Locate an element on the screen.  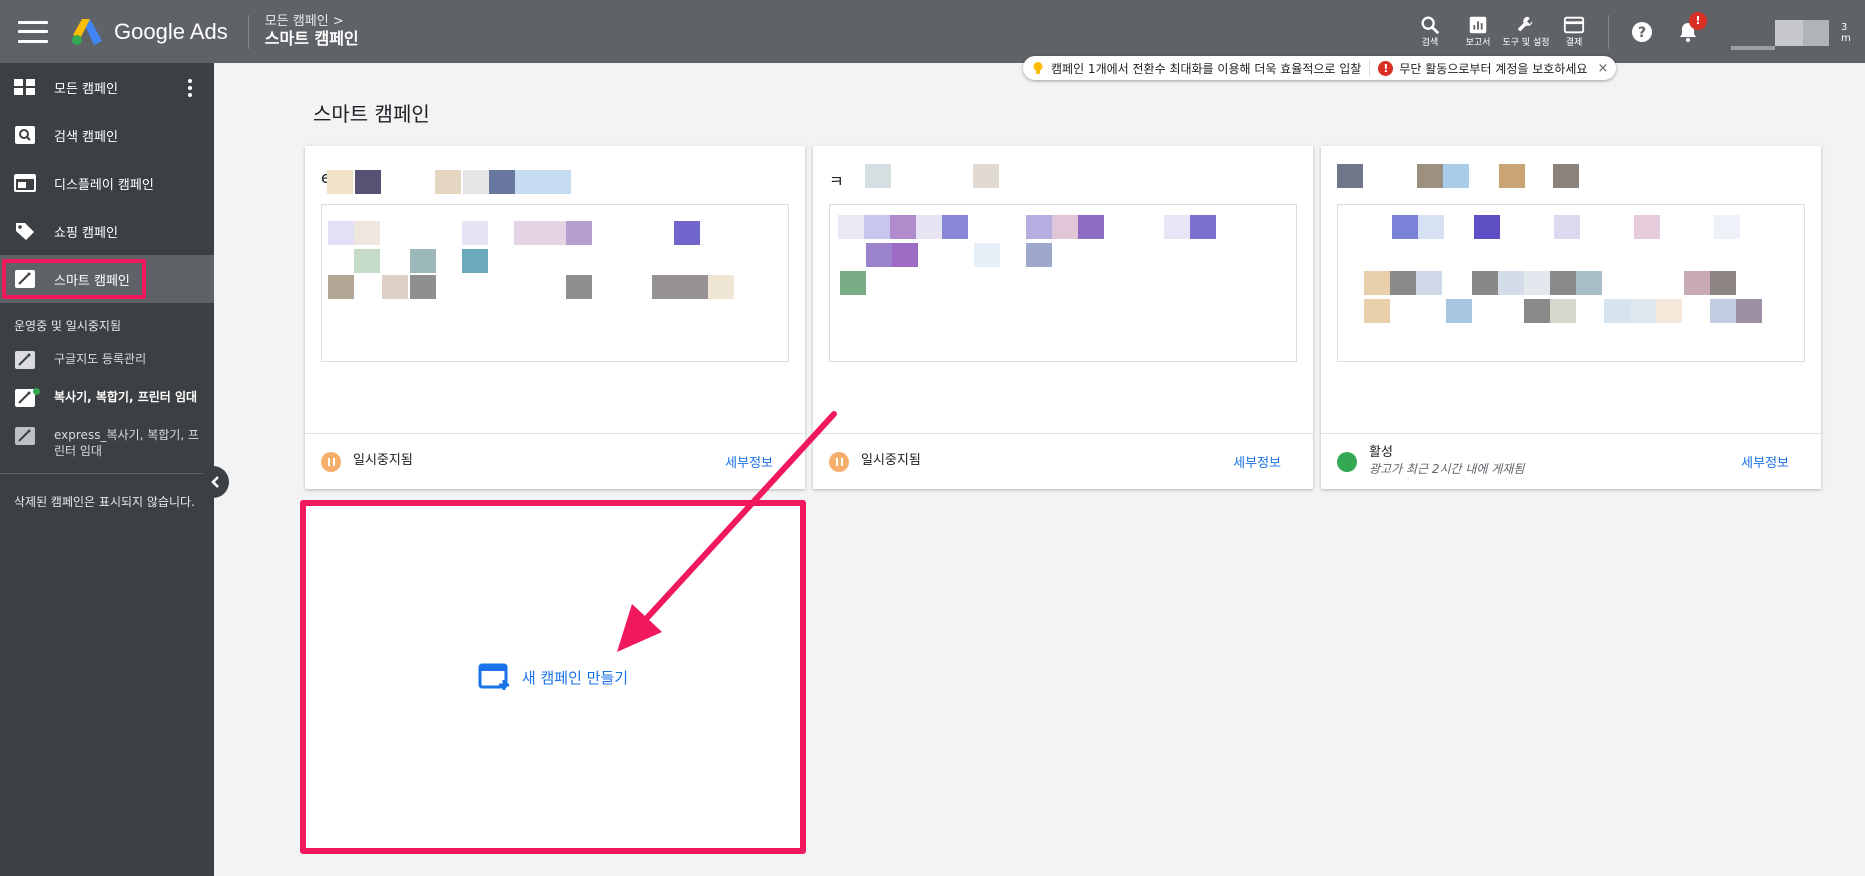
security-alert-notification: 무단 활동으로부터 계정을 보호하세요 is located at coordinates (1493, 68).